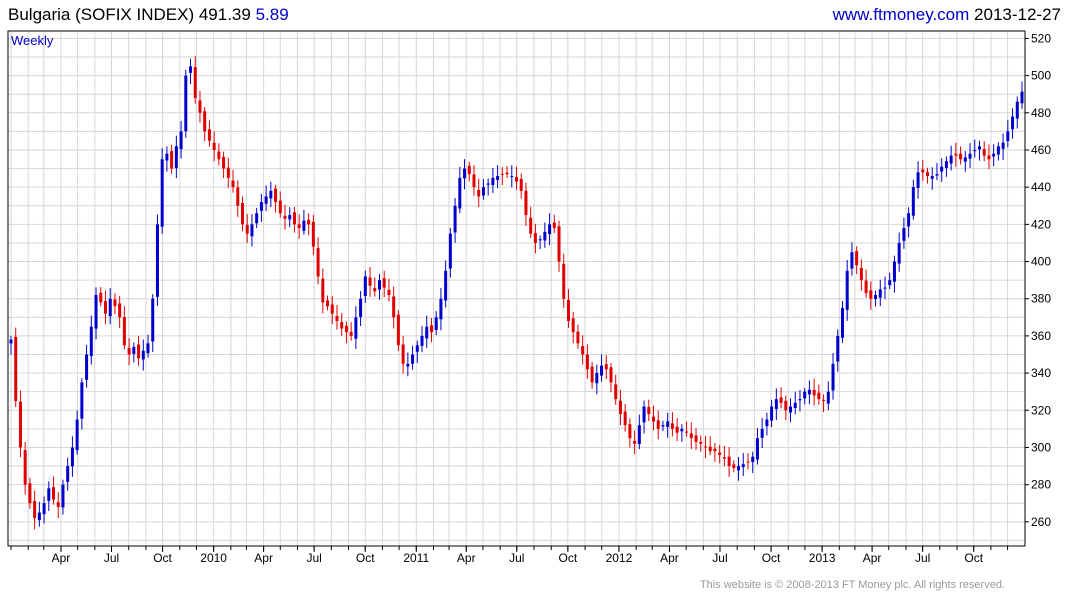 The width and height of the screenshot is (1075, 600). What do you see at coordinates (1041, 485) in the screenshot?
I see `y-tick-label: 280` at bounding box center [1041, 485].